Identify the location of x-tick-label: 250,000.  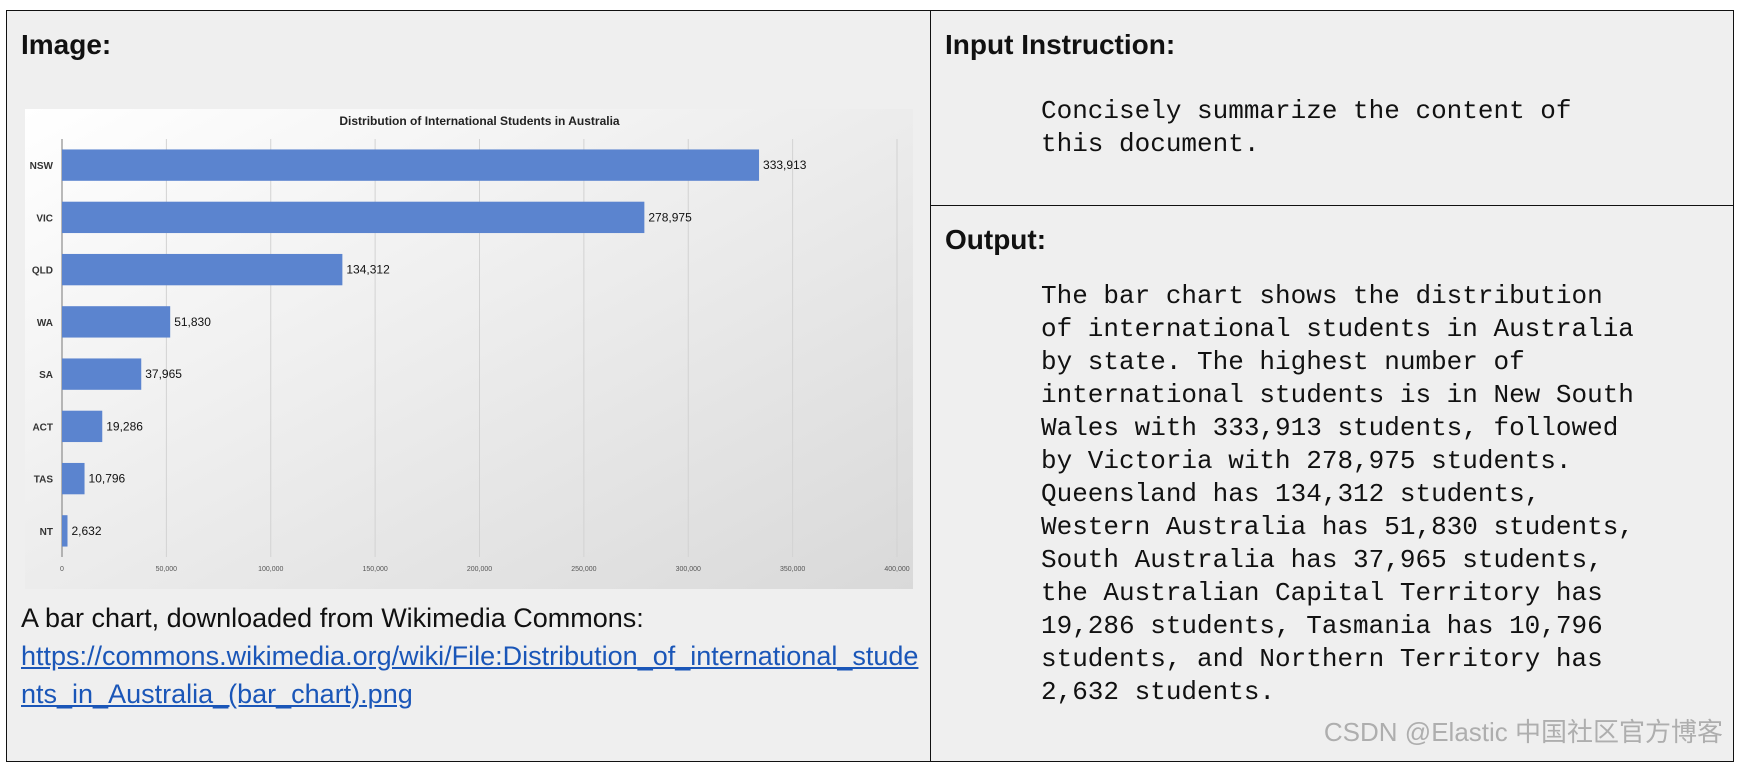
(583, 569).